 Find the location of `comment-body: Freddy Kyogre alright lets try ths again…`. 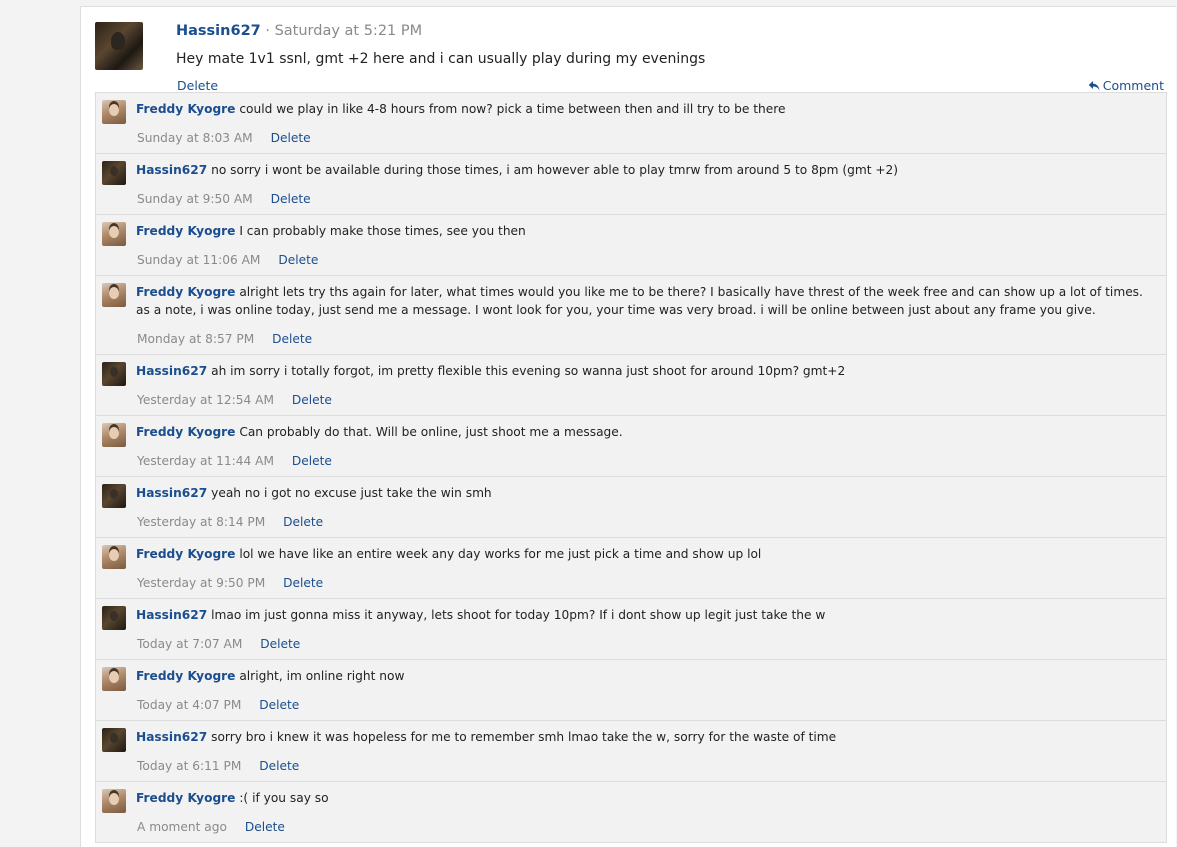

comment-body: Freddy Kyogre alright lets try ths again… is located at coordinates (648, 301).